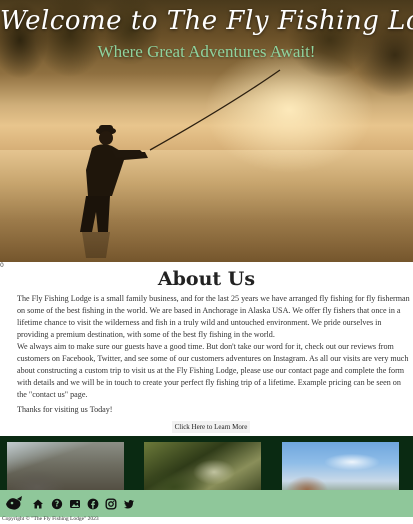 Image resolution: width=413 pixels, height=524 pixels. Describe the element at coordinates (129, 504) in the screenshot. I see `twitter-icon` at that location.